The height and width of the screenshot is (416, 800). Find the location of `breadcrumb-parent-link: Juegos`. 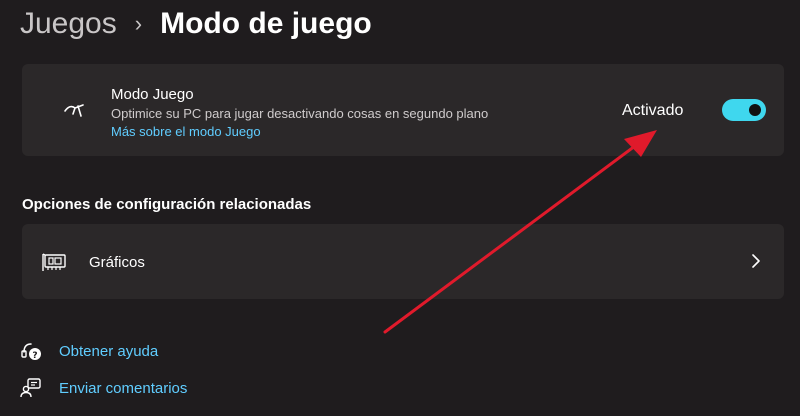

breadcrumb-parent-link: Juegos is located at coordinates (68, 24).